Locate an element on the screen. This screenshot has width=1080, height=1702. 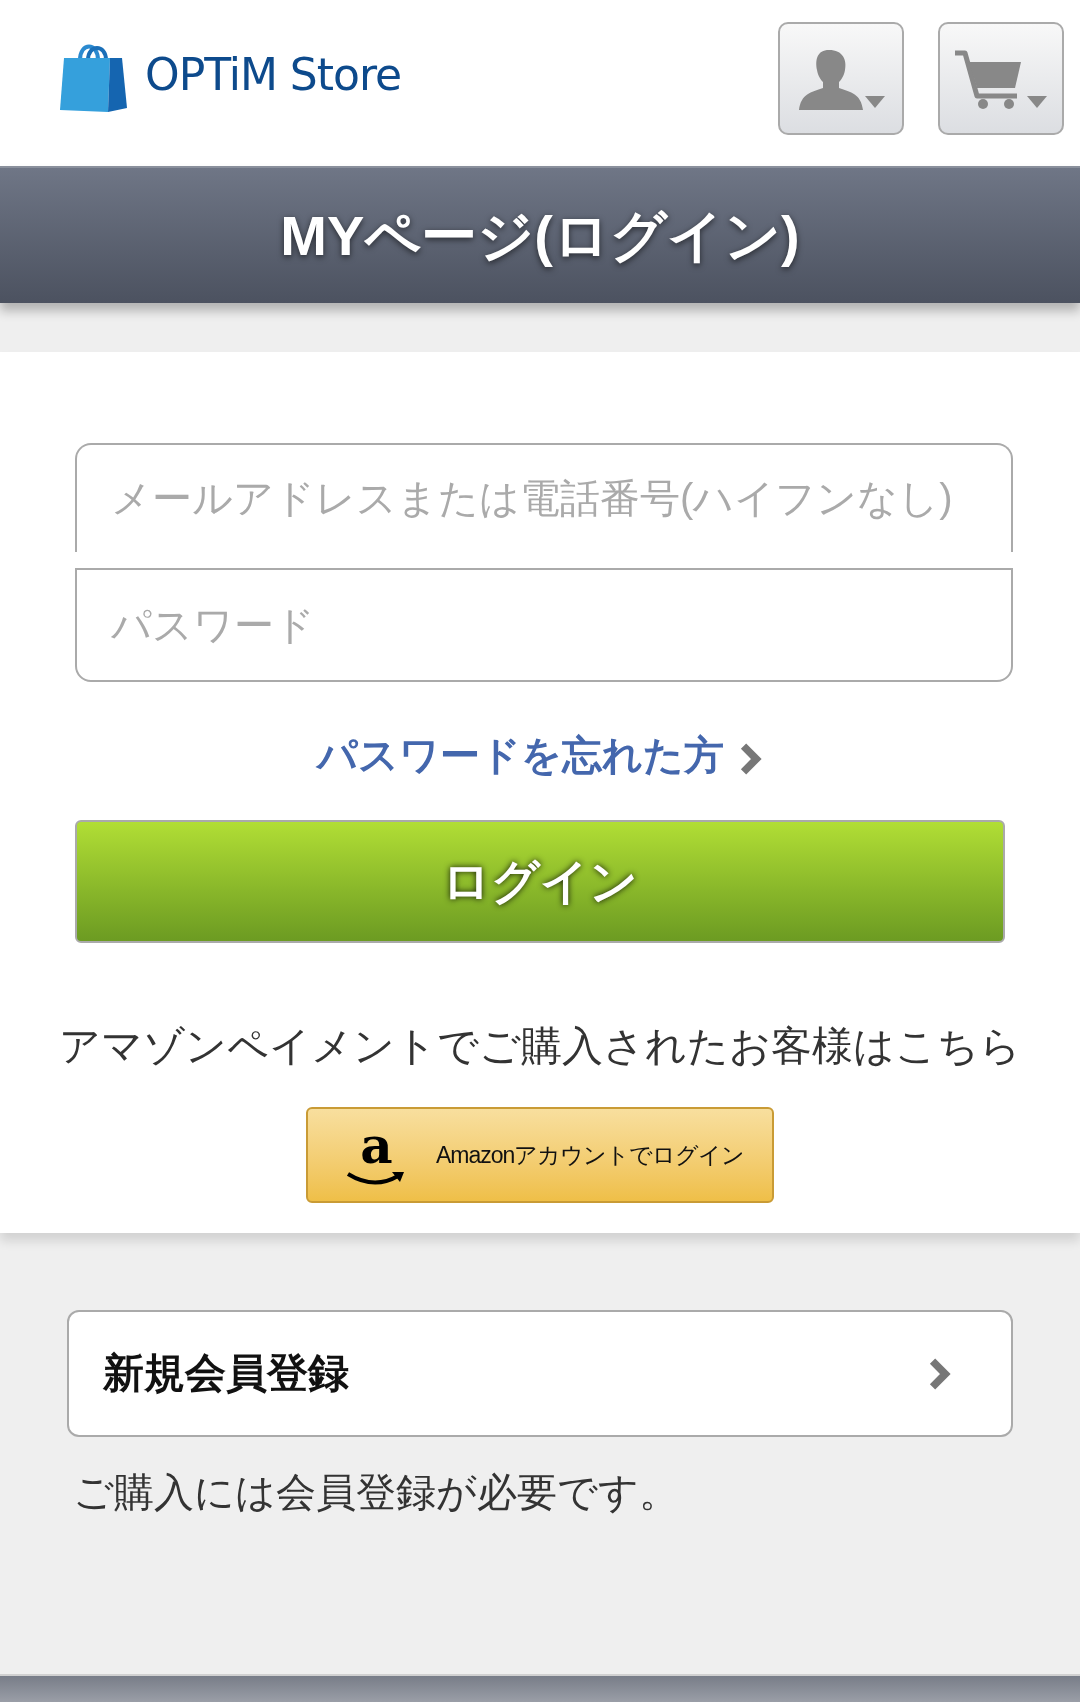
forgot-password-link: パスワードを忘れた方 is located at coordinates (540, 755).